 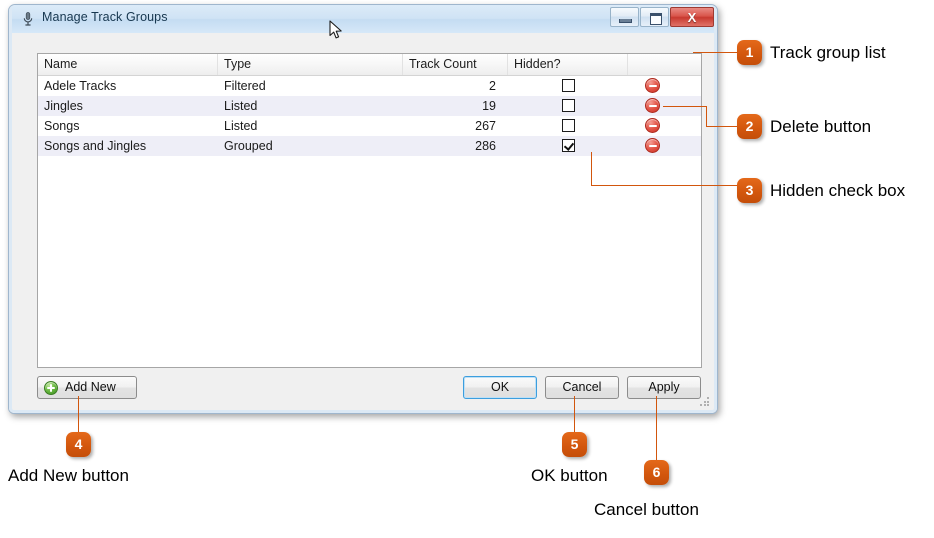 I want to click on cancel-button: Cancel, so click(x=582, y=387).